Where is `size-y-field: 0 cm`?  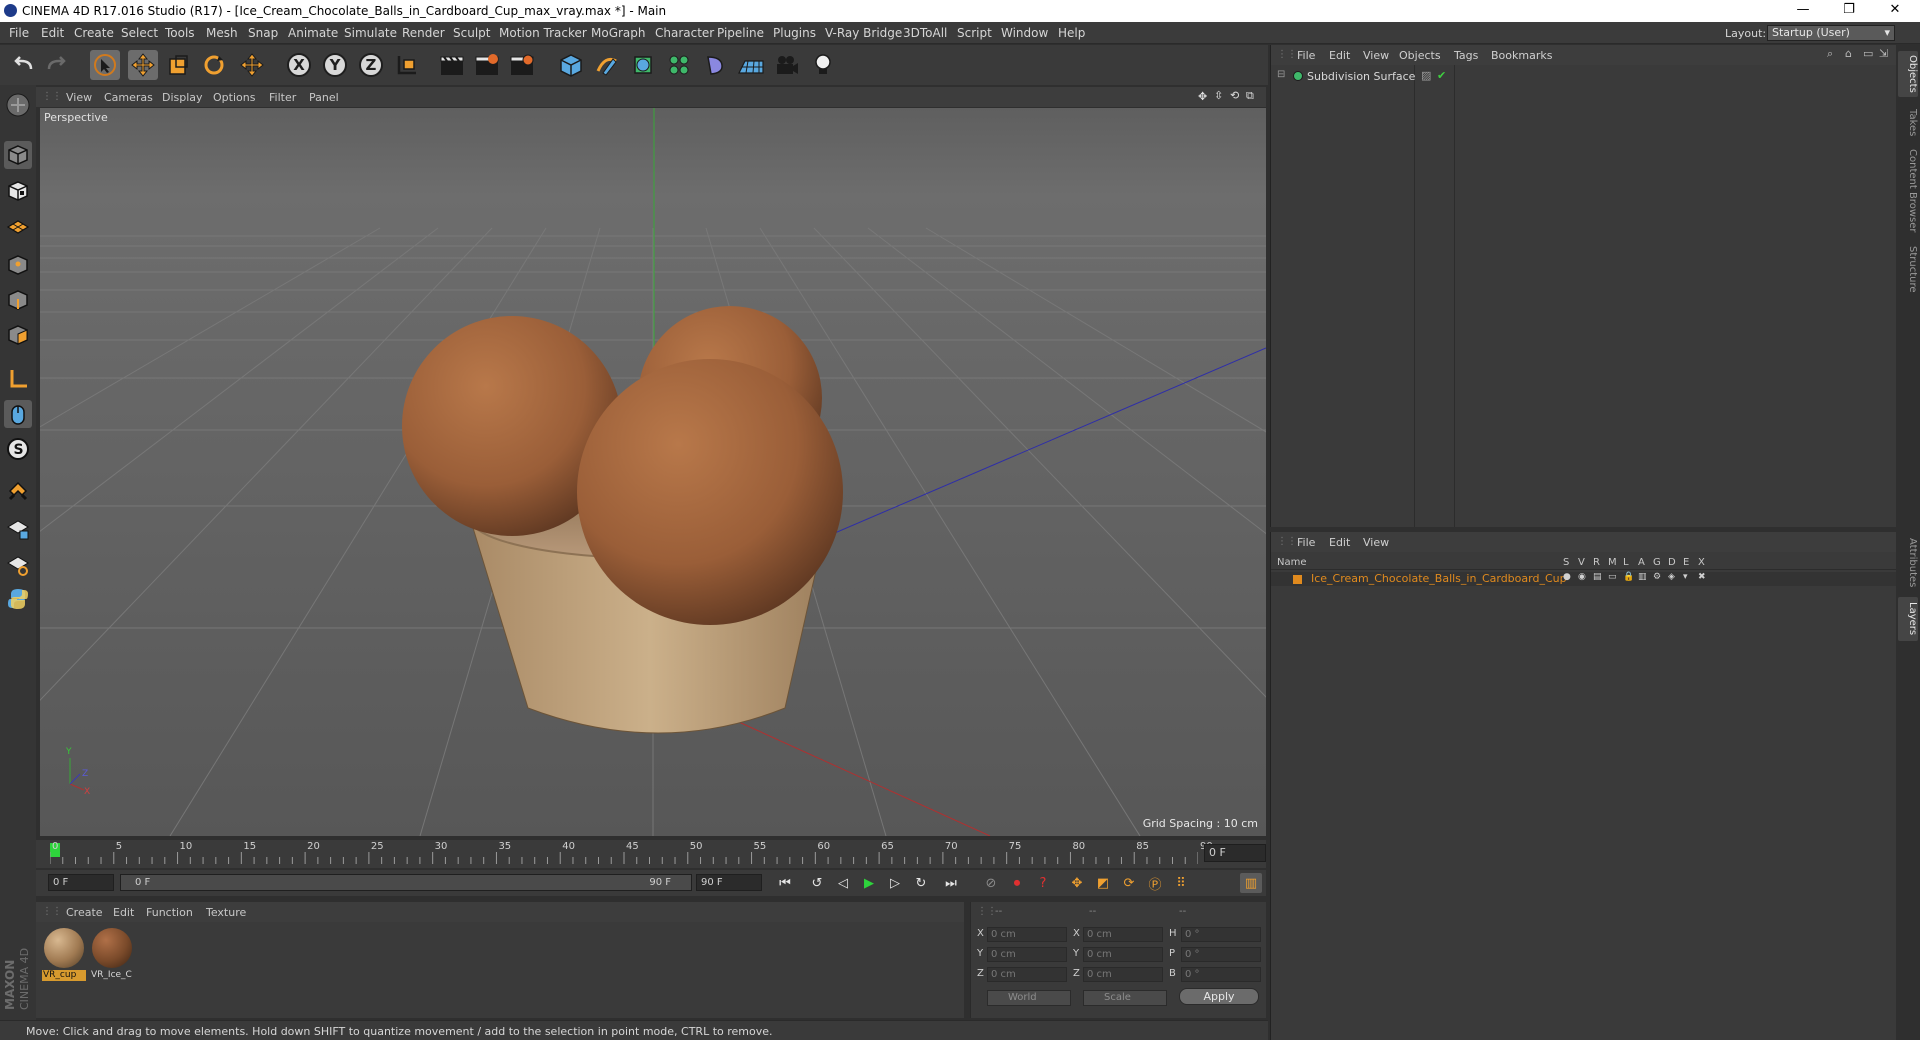
size-y-field: 0 cm is located at coordinates (1123, 954).